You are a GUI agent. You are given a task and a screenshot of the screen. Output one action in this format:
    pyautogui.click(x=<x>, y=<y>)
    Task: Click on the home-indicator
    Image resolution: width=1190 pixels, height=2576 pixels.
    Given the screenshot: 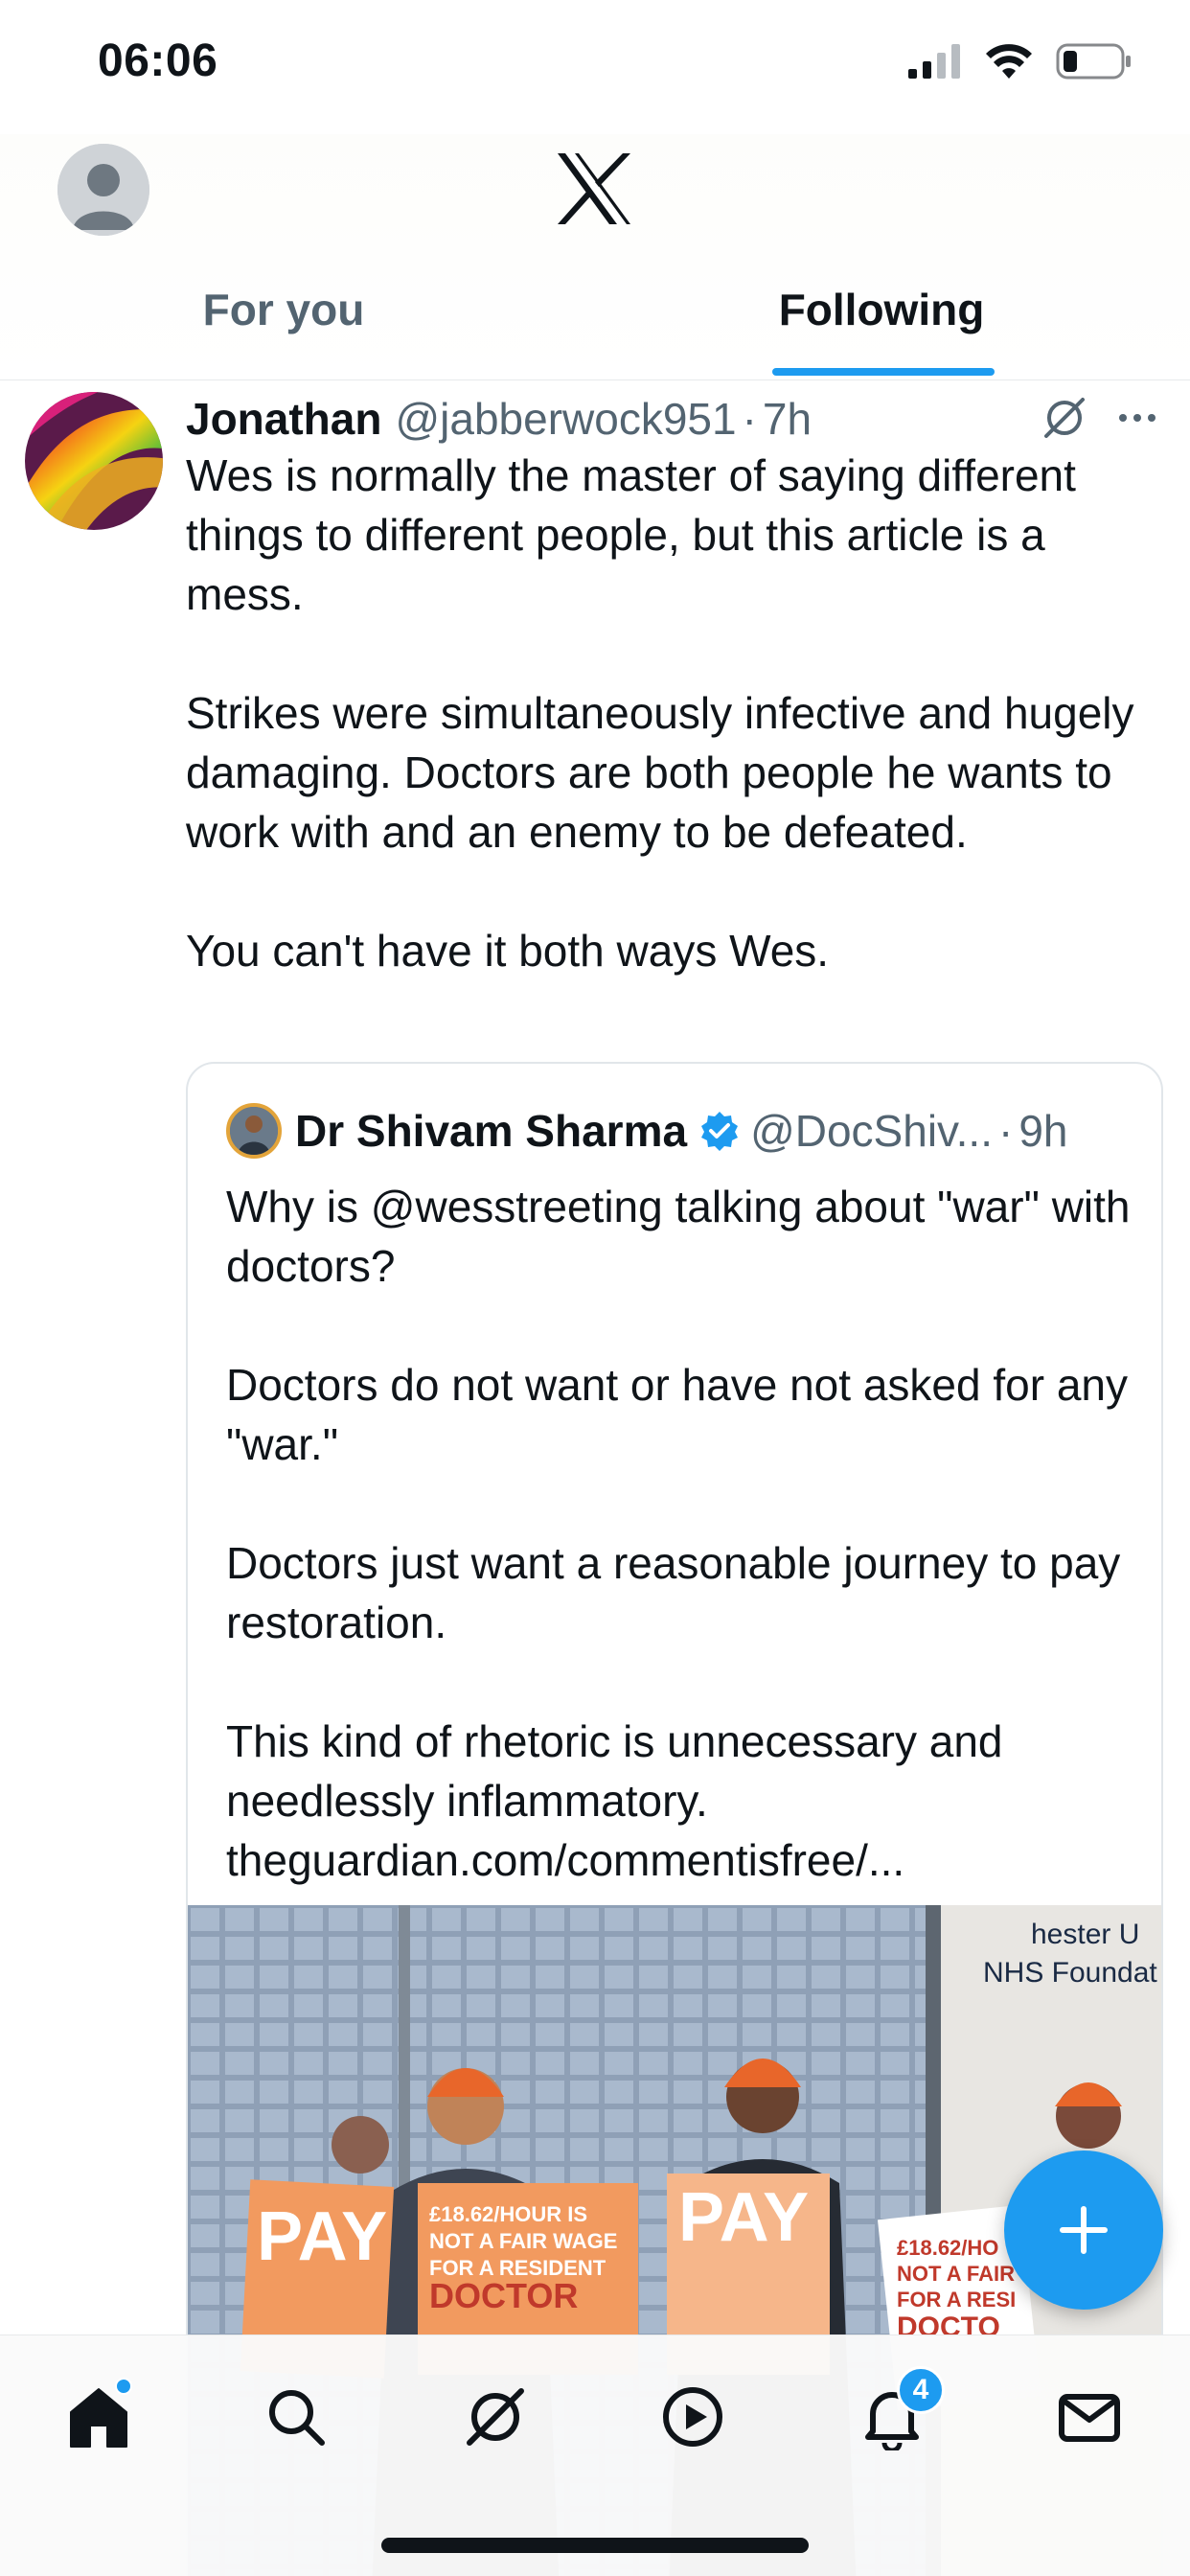 What is the action you would take?
    pyautogui.click(x=595, y=2545)
    